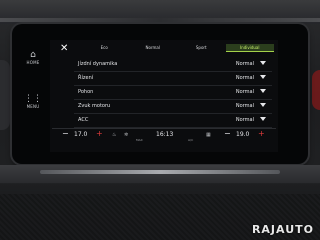 The width and height of the screenshot is (320, 240). I want to click on home-button: ⌂ HOME, so click(33, 57).